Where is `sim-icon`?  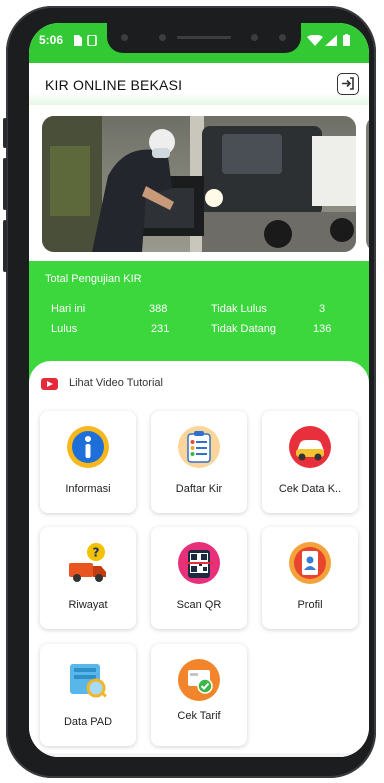 sim-icon is located at coordinates (78, 40).